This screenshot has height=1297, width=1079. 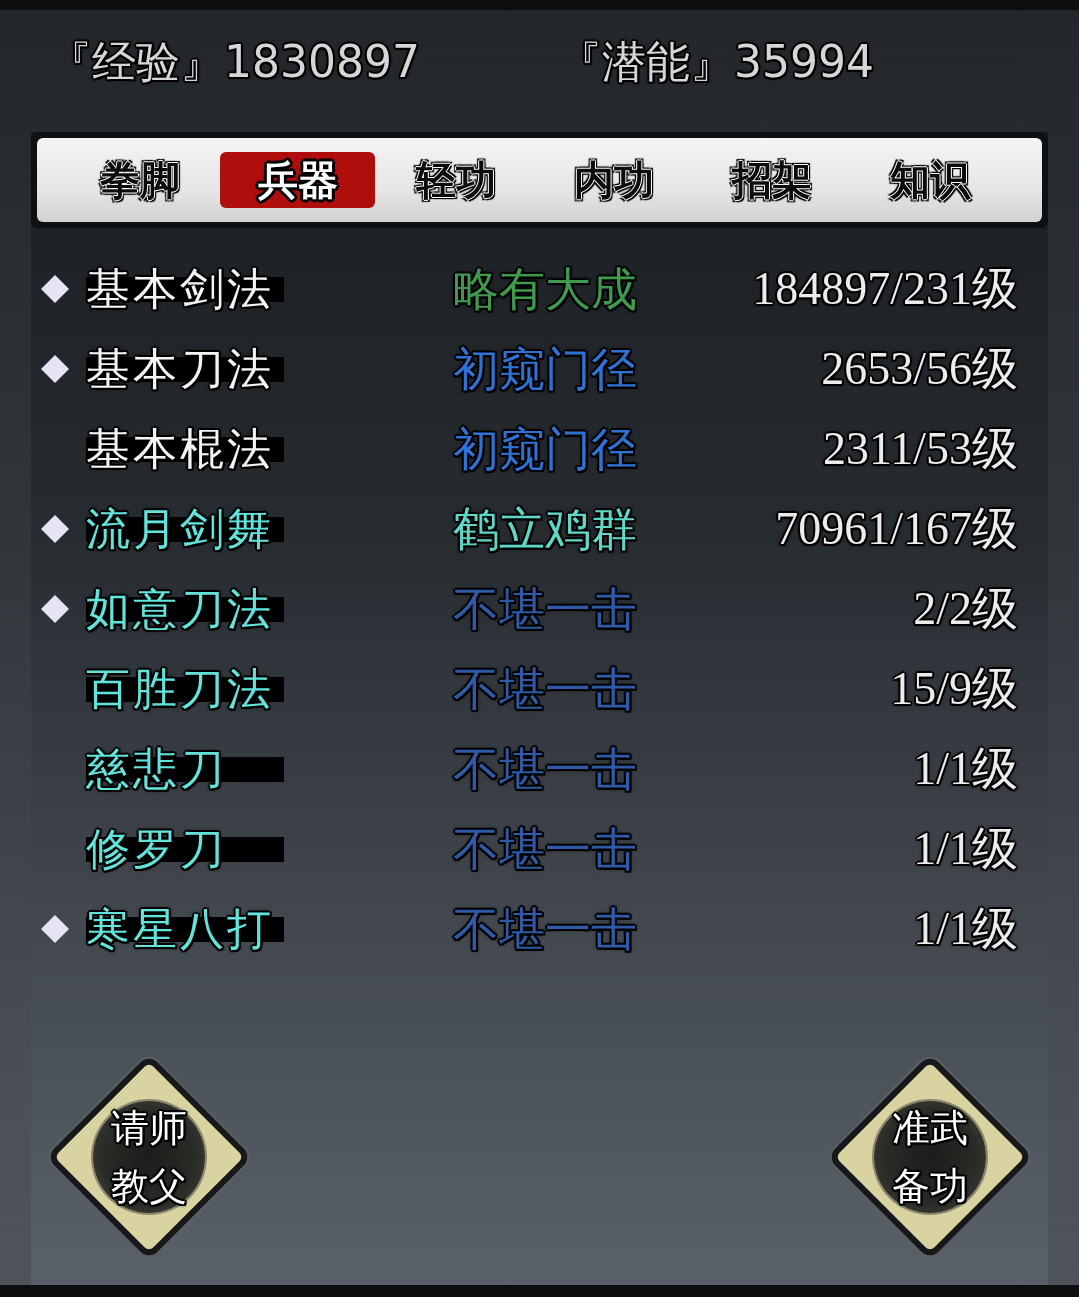 What do you see at coordinates (545, 289) in the screenshot?
I see `skill-rank: 略有大成` at bounding box center [545, 289].